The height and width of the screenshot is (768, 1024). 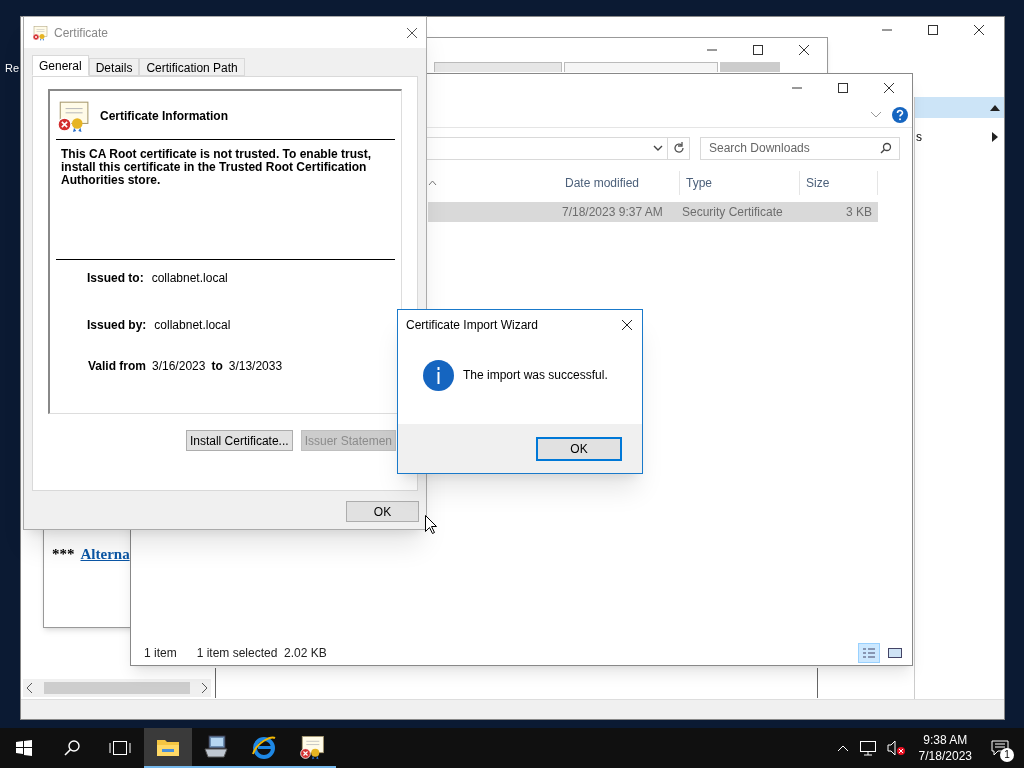 I want to click on column-header: Size, so click(x=839, y=183).